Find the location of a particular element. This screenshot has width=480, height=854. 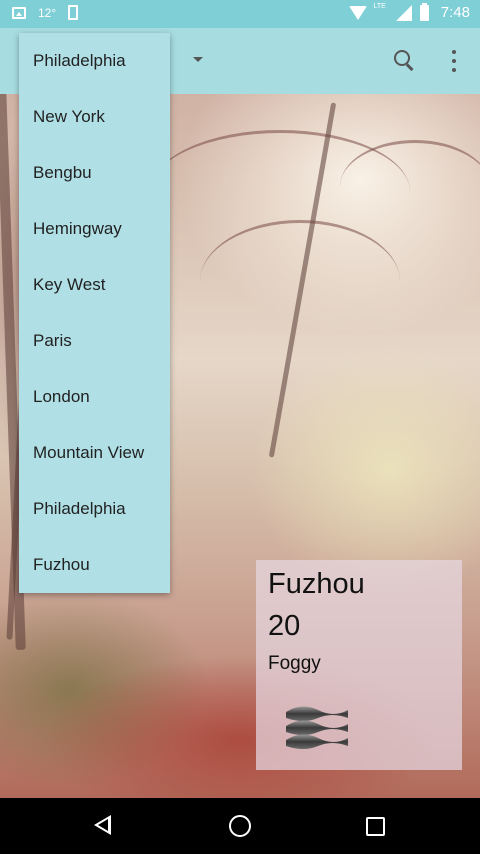

weather-condition: Foggy is located at coordinates (294, 663).